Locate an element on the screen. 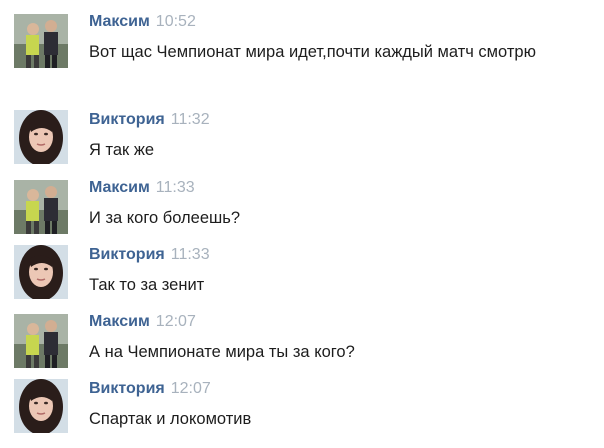 Image resolution: width=604 pixels, height=448 pixels. message-text: Я так же is located at coordinates (122, 150).